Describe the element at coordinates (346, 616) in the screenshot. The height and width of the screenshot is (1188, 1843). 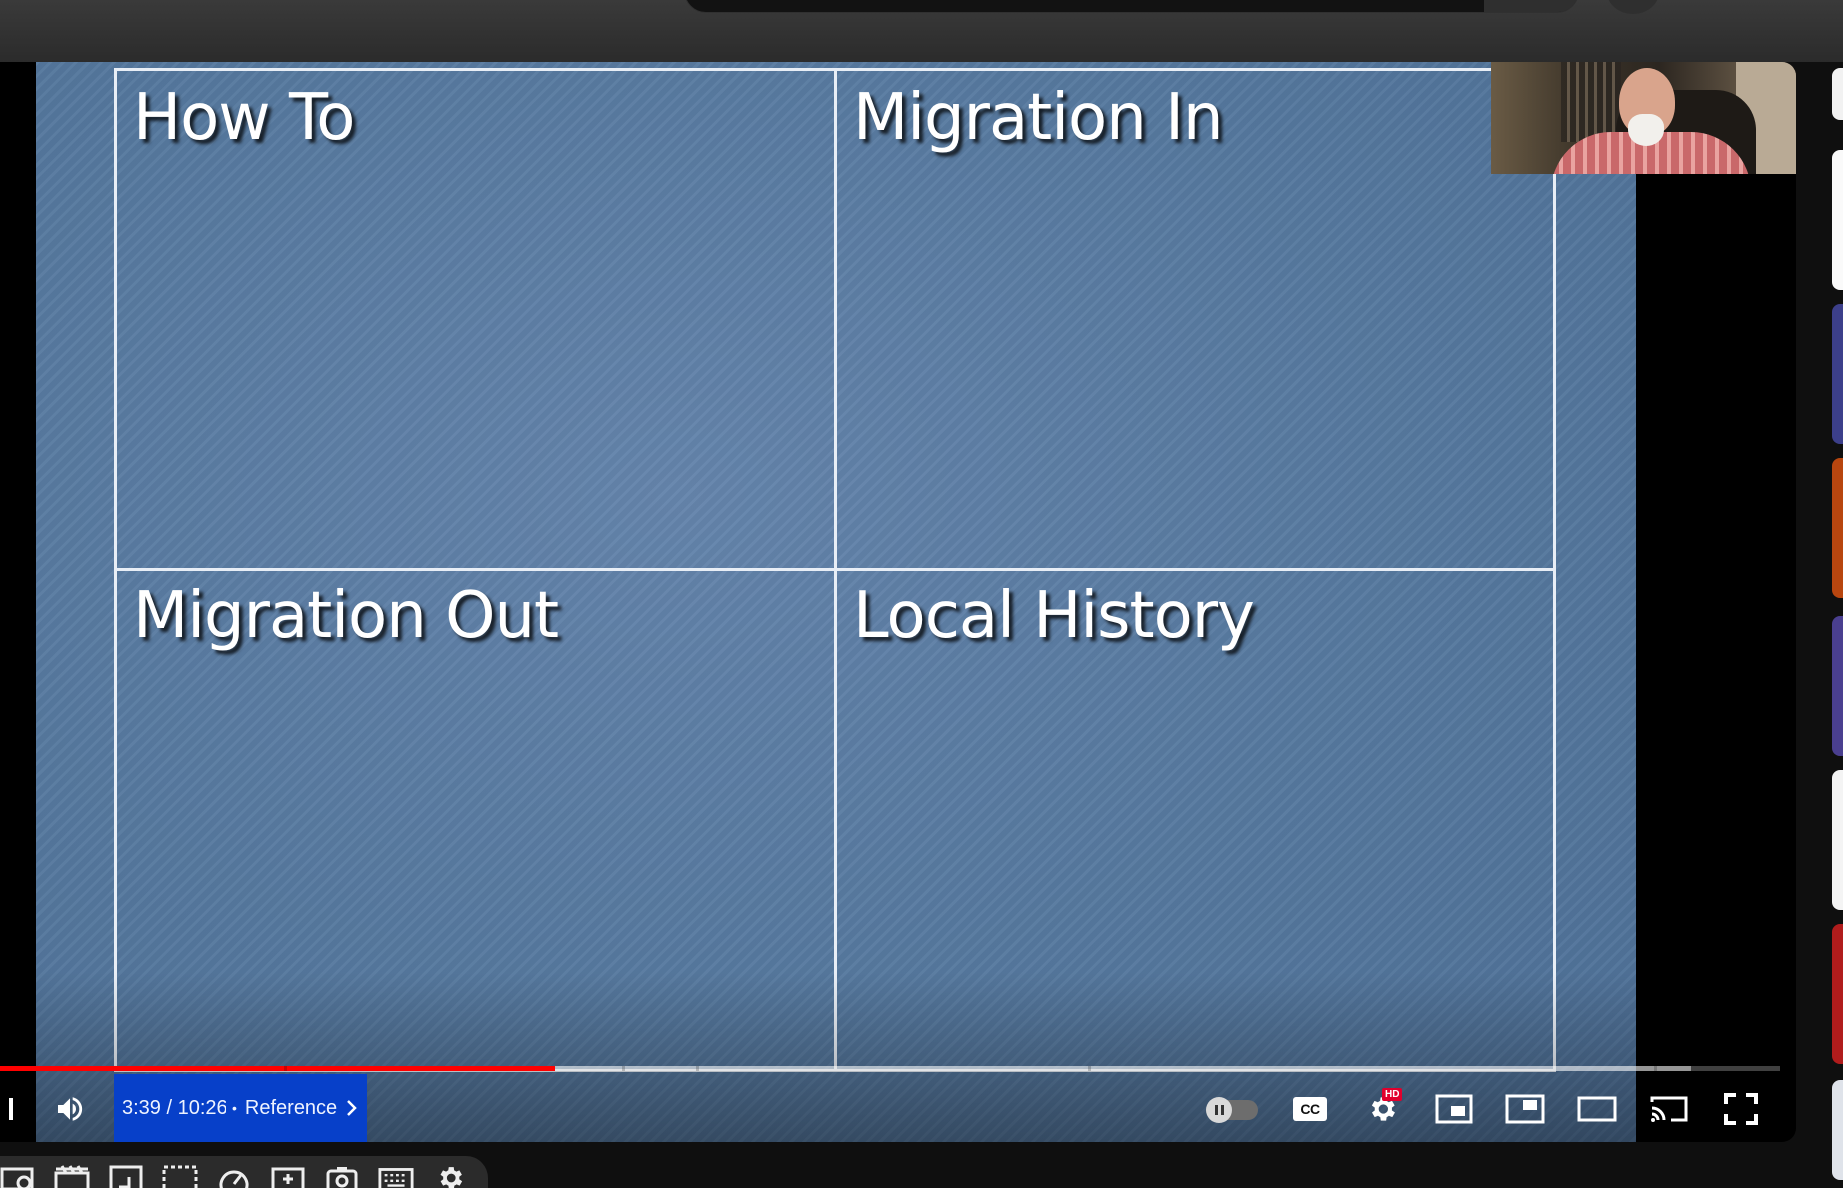
I see `cell-title-migration-out: Migration Out` at that location.